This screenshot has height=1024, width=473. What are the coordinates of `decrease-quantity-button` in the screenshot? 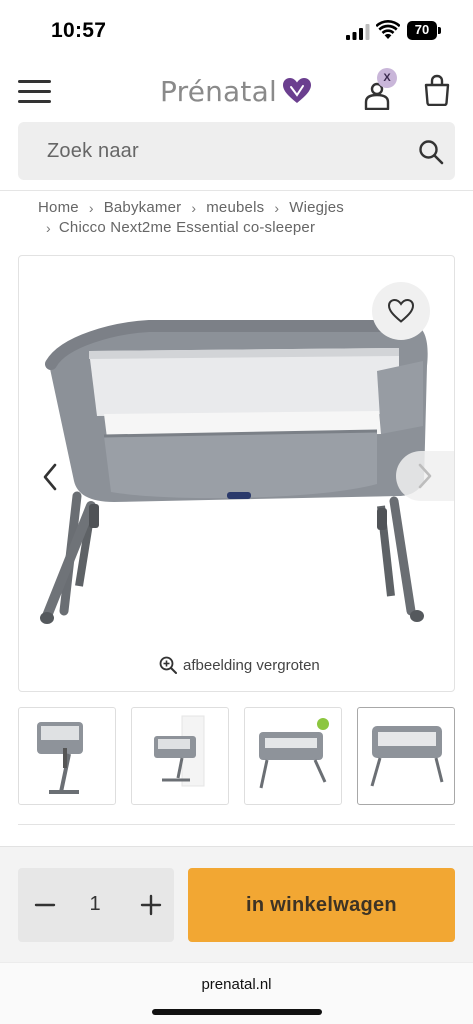 It's located at (45, 905).